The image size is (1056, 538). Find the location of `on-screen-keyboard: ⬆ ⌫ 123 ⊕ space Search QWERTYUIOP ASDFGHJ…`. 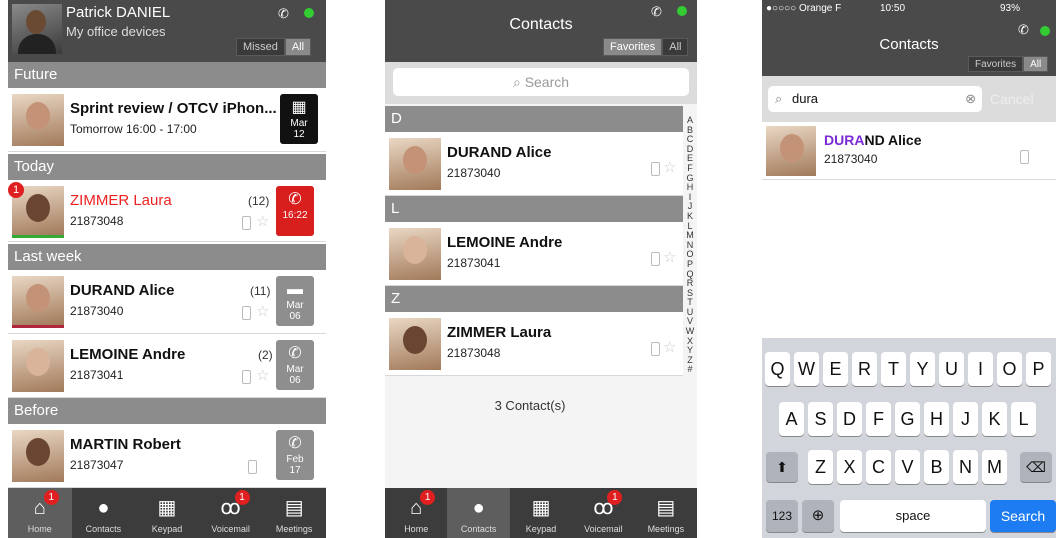

on-screen-keyboard: ⬆ ⌫ 123 ⊕ space Search QWERTYUIOP ASDFGHJ… is located at coordinates (909, 438).